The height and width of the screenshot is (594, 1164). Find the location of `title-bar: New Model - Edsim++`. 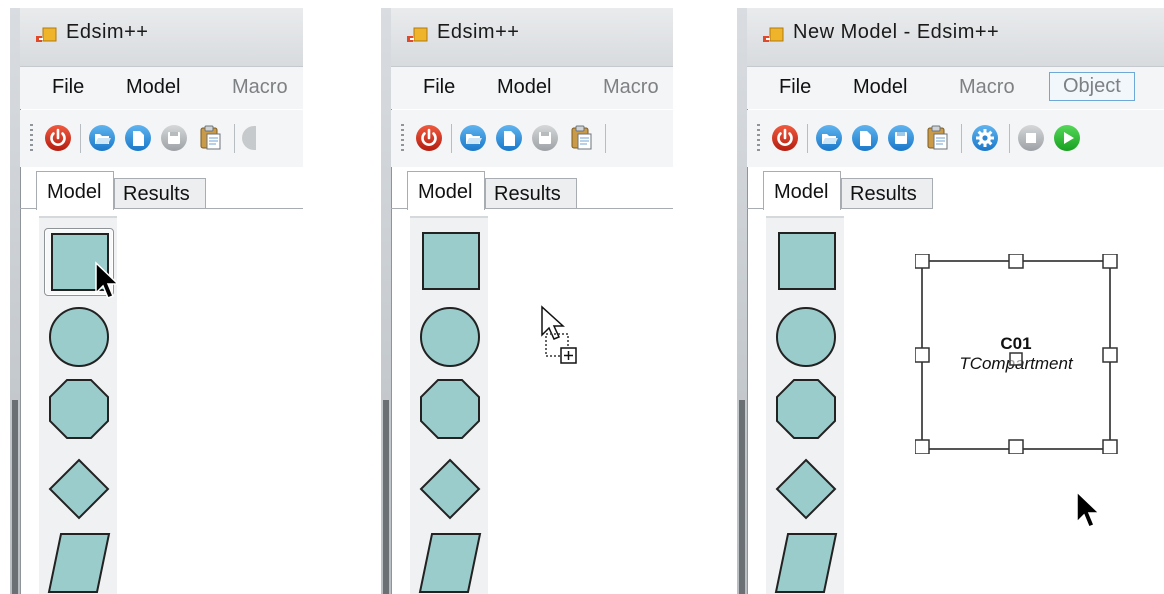

title-bar: New Model - Edsim++ is located at coordinates (955, 37).